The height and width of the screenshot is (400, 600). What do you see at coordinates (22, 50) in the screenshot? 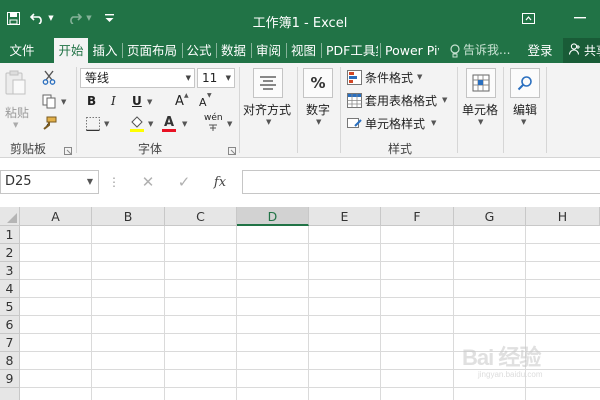
I see `tab-file: 文件` at bounding box center [22, 50].